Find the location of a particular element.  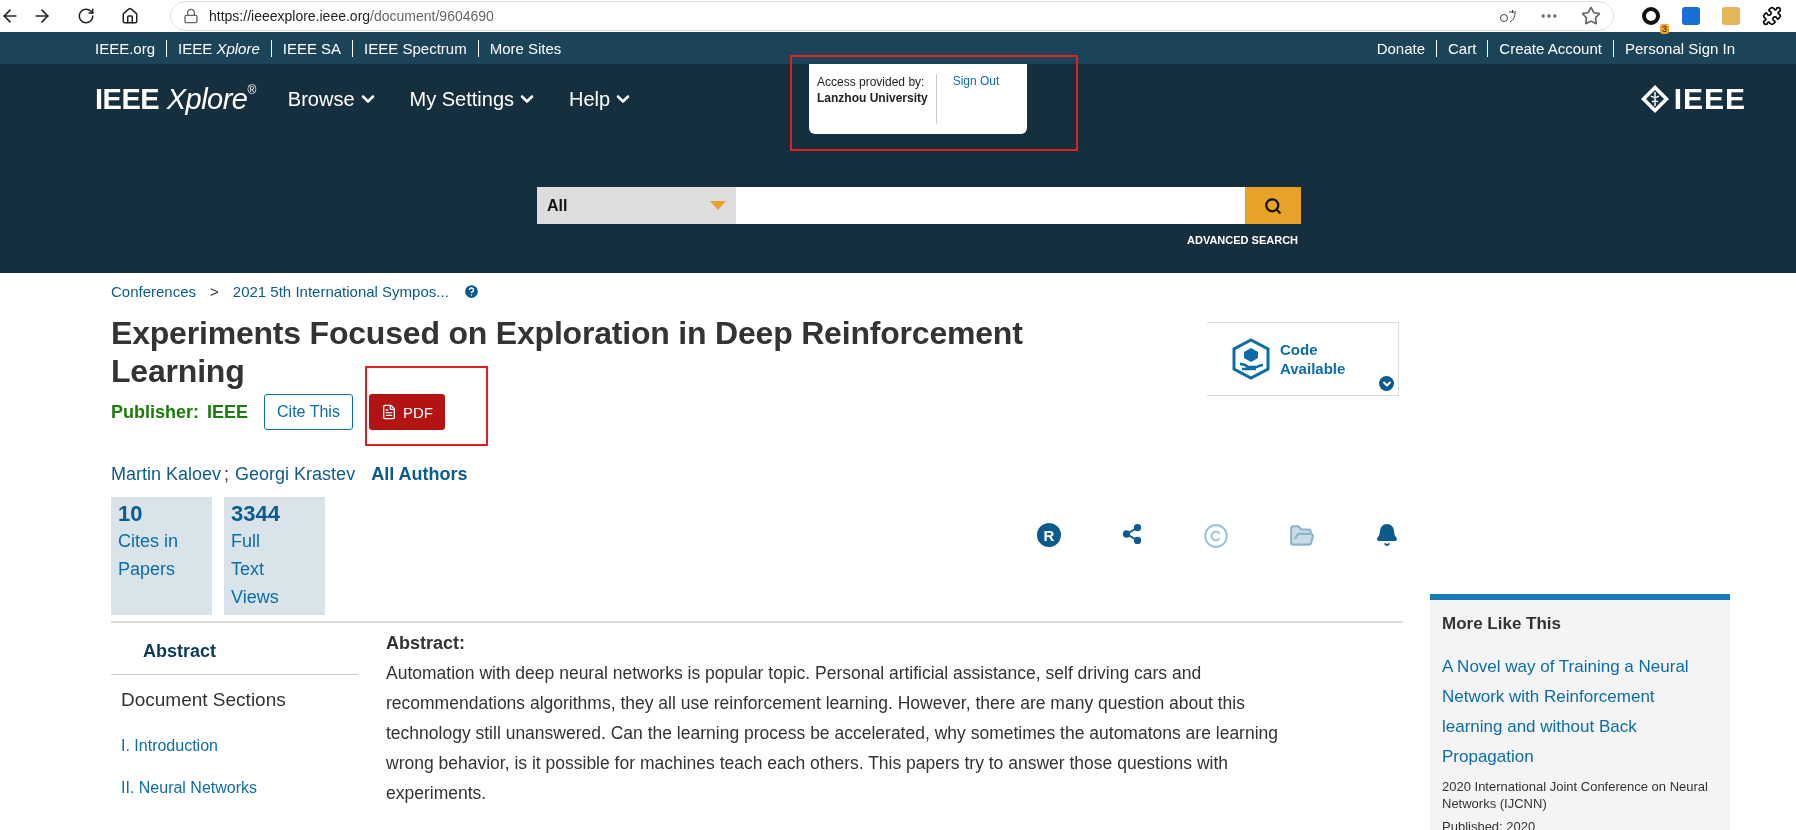

top-link: IEEE Xplore is located at coordinates (218, 48).